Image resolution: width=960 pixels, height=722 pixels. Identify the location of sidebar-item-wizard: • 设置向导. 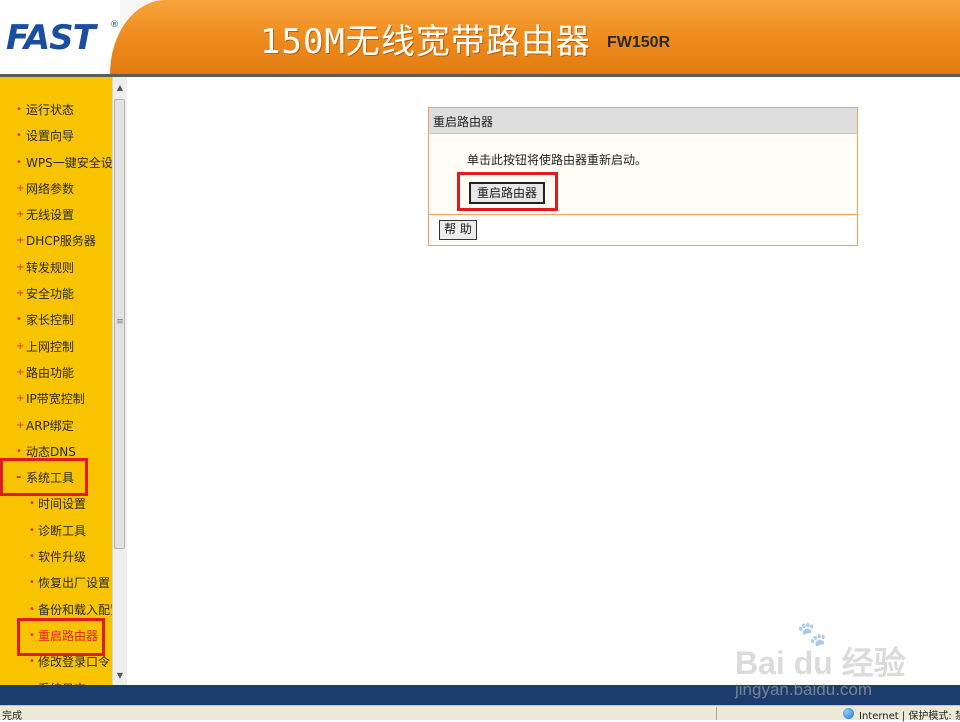
(56, 136).